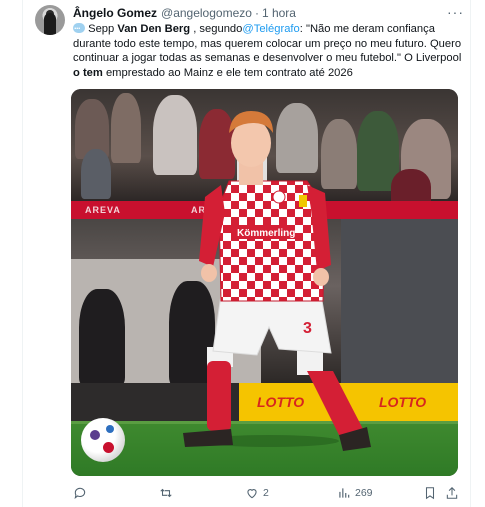  What do you see at coordinates (22, 253) in the screenshot?
I see `column-divider-left` at bounding box center [22, 253].